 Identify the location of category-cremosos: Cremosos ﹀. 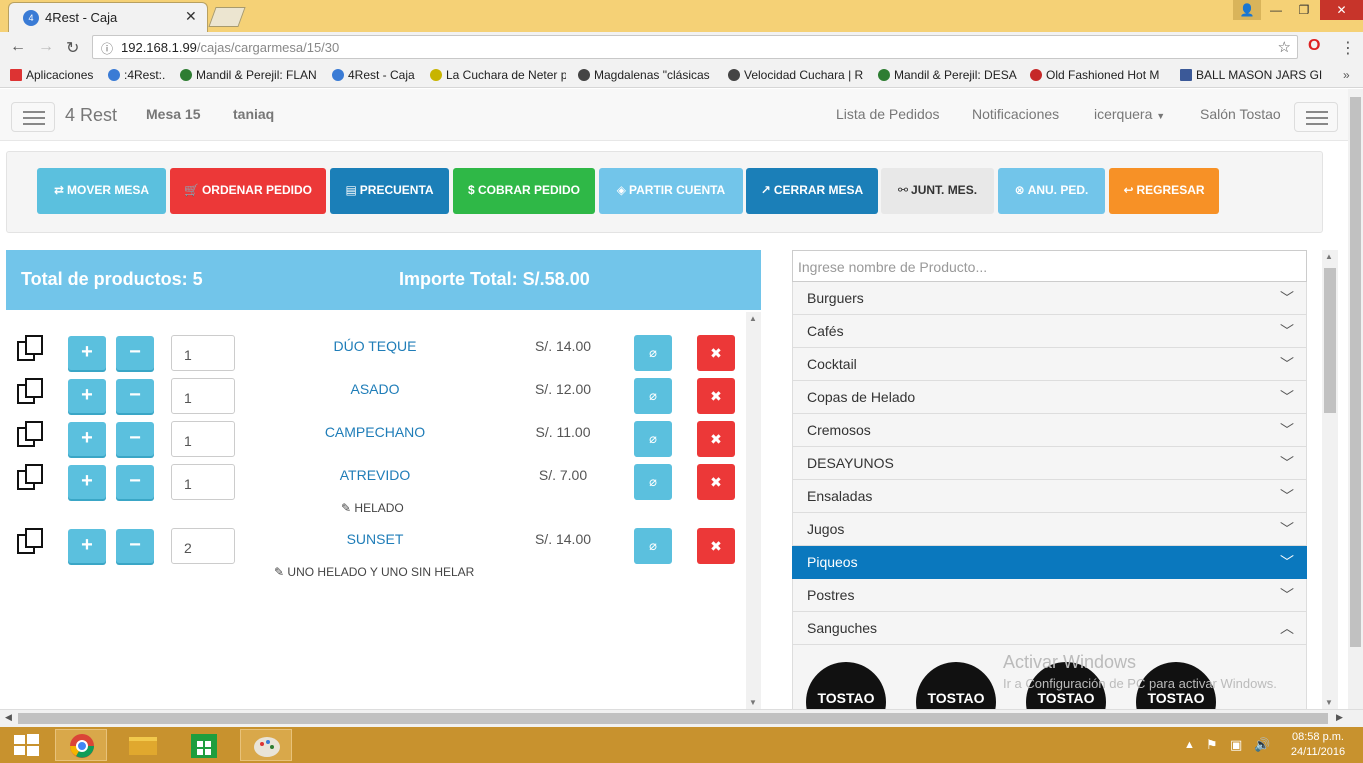
(1049, 430).